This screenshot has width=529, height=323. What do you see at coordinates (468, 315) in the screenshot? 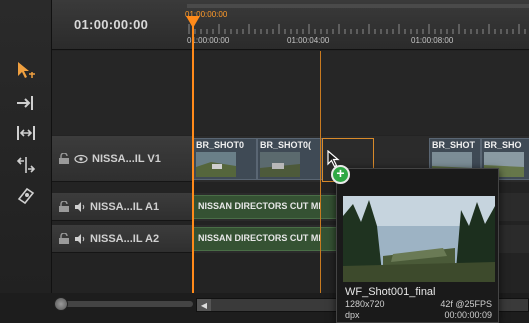
I see `preview-duration: 00:00:00:09` at bounding box center [468, 315].